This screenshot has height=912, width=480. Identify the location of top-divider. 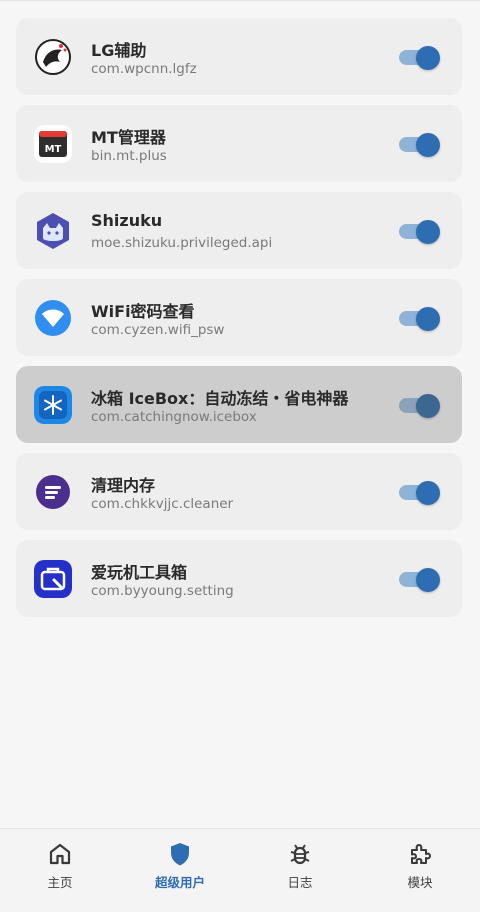
(240, 0).